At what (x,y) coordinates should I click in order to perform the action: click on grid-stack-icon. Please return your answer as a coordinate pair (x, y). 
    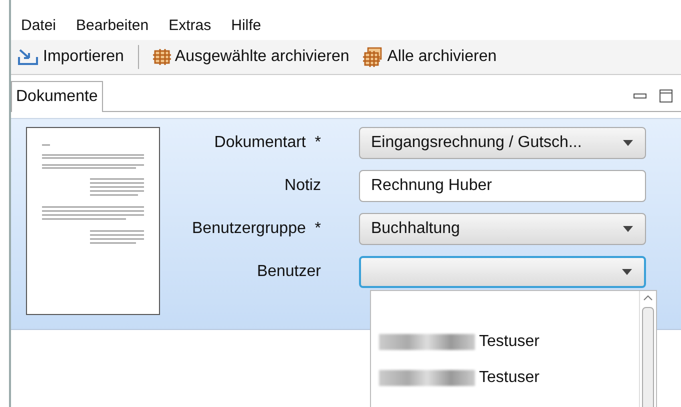
    Looking at the image, I should click on (373, 57).